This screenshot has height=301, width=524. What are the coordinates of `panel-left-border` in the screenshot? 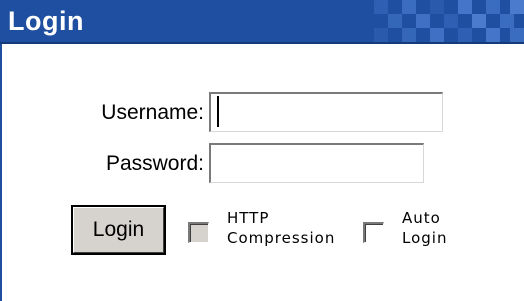 It's located at (1, 172).